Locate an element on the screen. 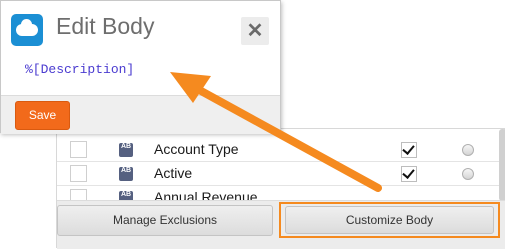 This screenshot has width=505, height=249. field-row: AB Active is located at coordinates (281, 174).